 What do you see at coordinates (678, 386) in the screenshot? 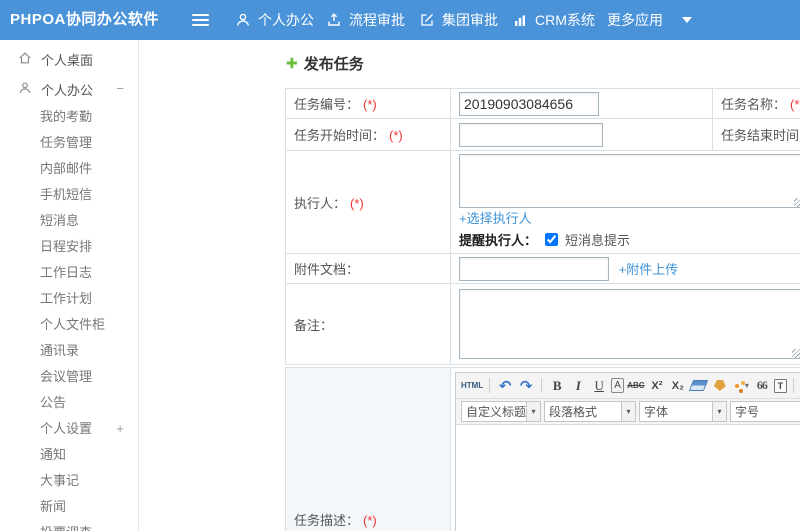
I see `subscript-button: X₂` at bounding box center [678, 386].